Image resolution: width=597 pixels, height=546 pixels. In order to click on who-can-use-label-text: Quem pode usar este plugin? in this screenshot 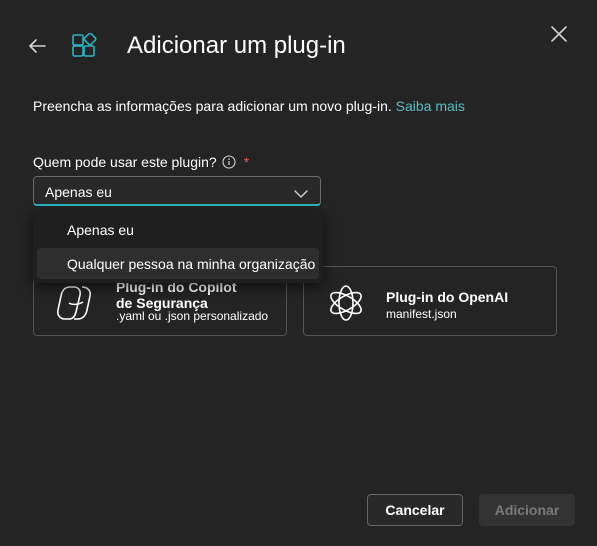, I will do `click(125, 162)`.